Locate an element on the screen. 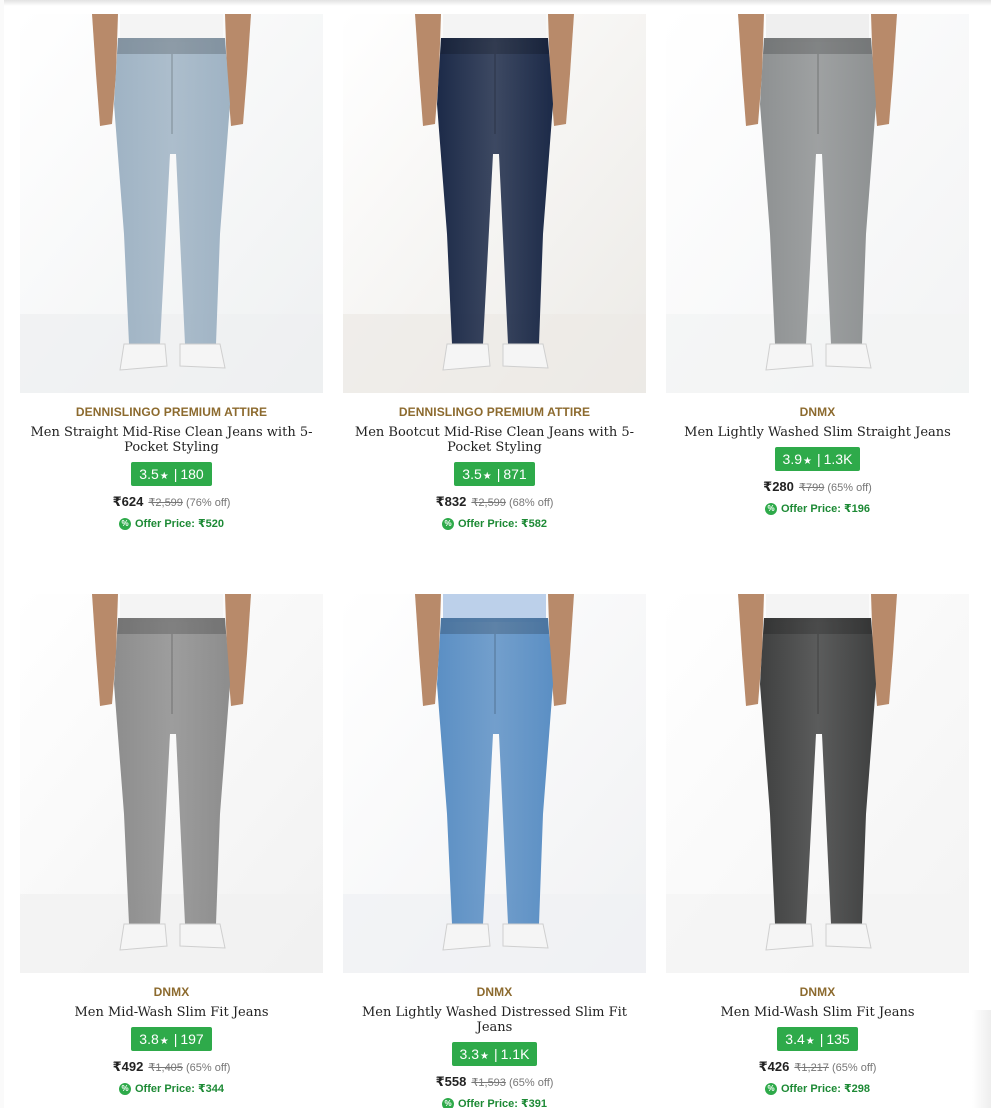 The width and height of the screenshot is (991, 1108). review-count: 871 is located at coordinates (515, 474).